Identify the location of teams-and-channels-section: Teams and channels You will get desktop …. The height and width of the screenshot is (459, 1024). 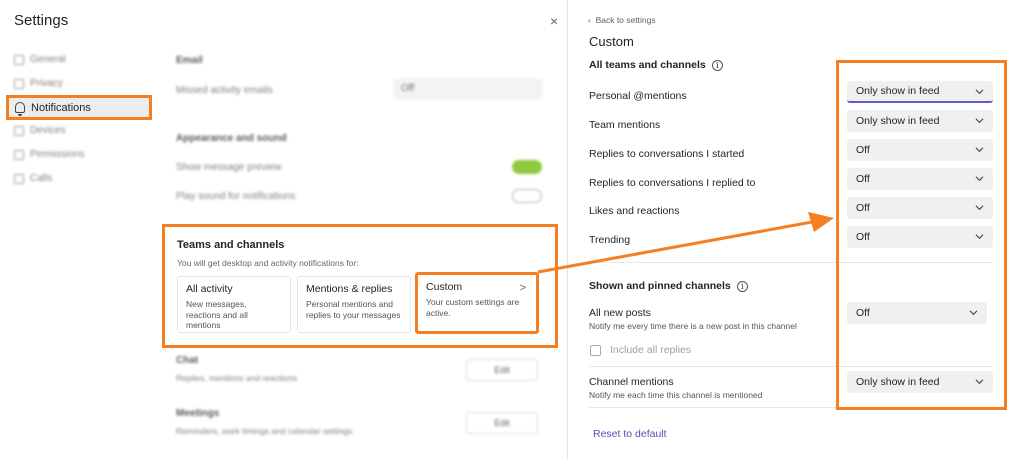
(360, 286).